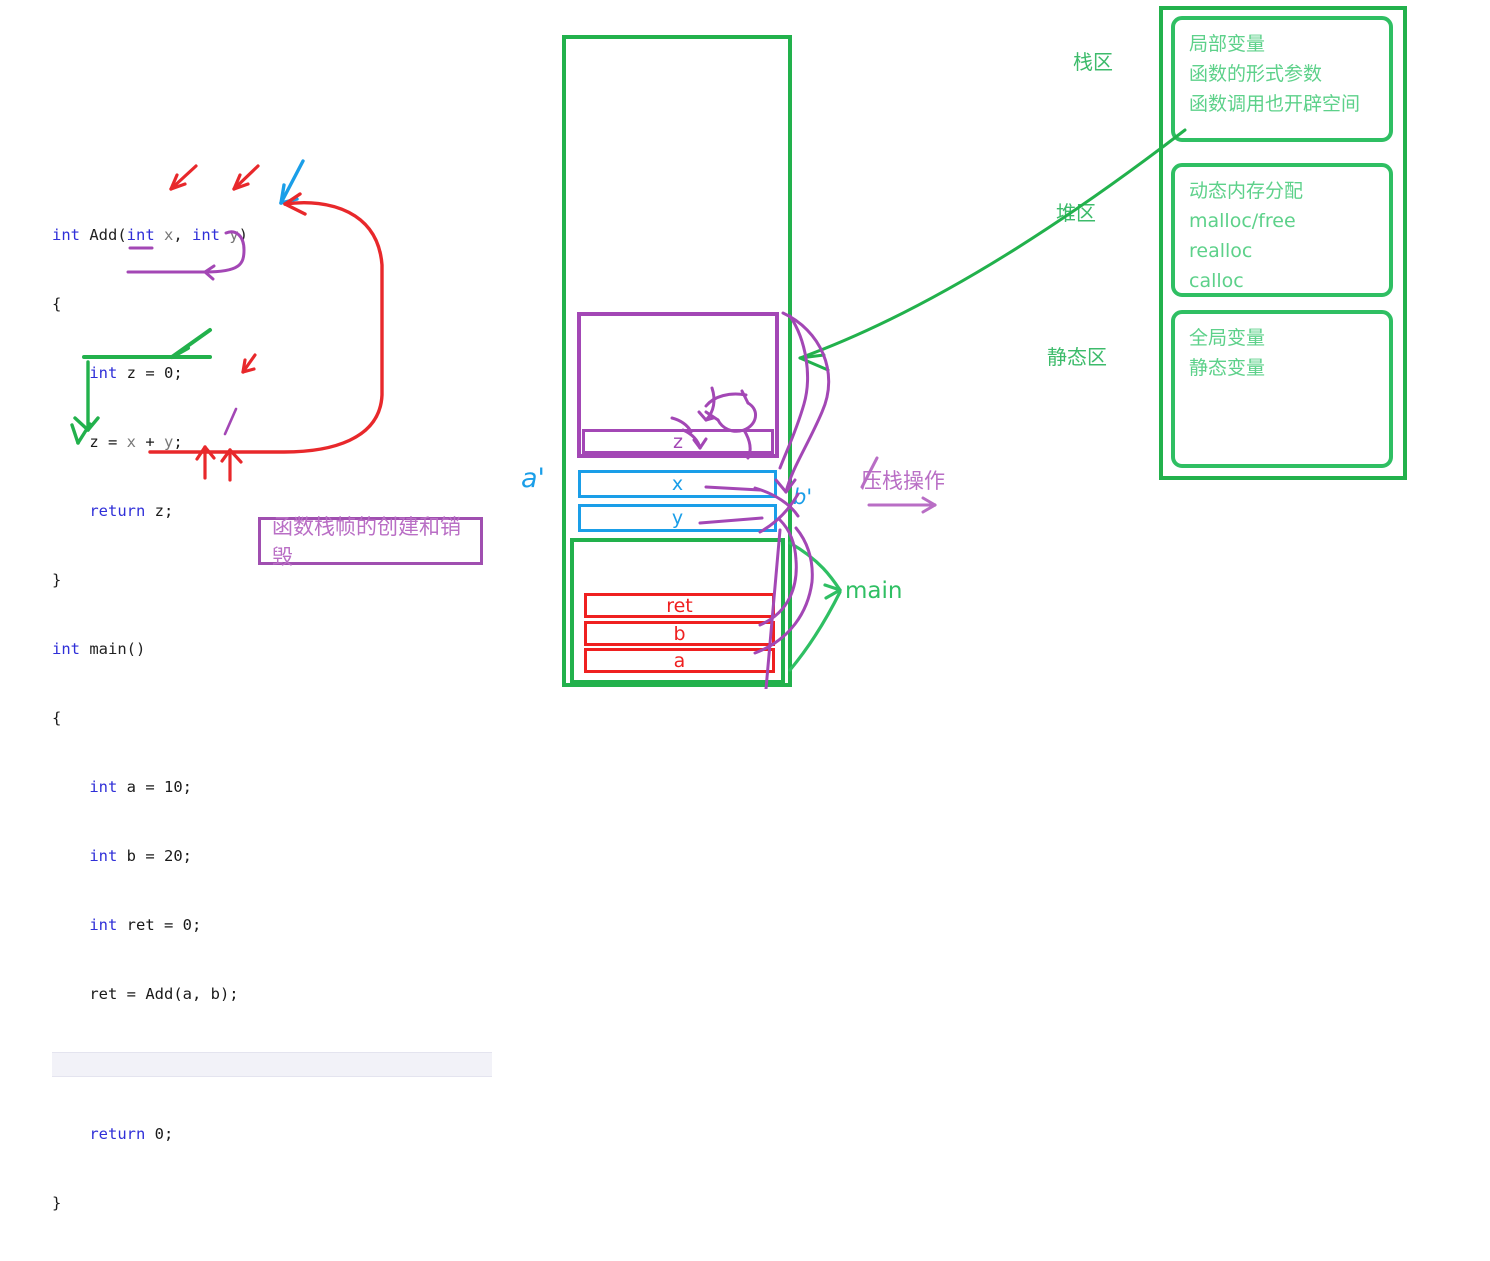  What do you see at coordinates (1282, 389) in the screenshot?
I see `static-zone-box: 全局变量 静态变量` at bounding box center [1282, 389].